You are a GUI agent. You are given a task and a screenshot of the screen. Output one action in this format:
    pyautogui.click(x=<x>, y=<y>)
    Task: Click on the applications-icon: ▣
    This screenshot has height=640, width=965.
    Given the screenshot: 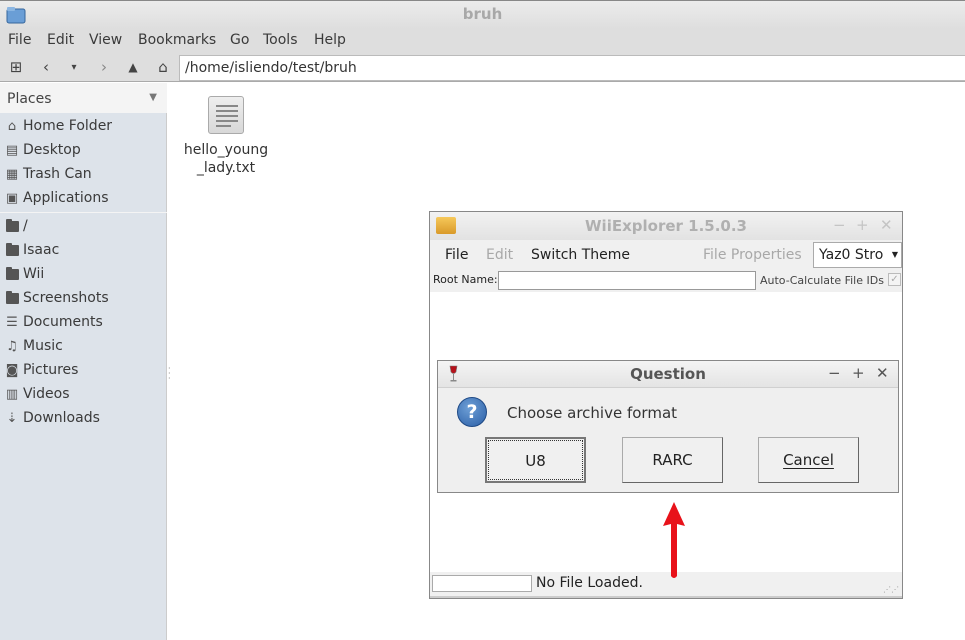 What is the action you would take?
    pyautogui.click(x=12, y=198)
    